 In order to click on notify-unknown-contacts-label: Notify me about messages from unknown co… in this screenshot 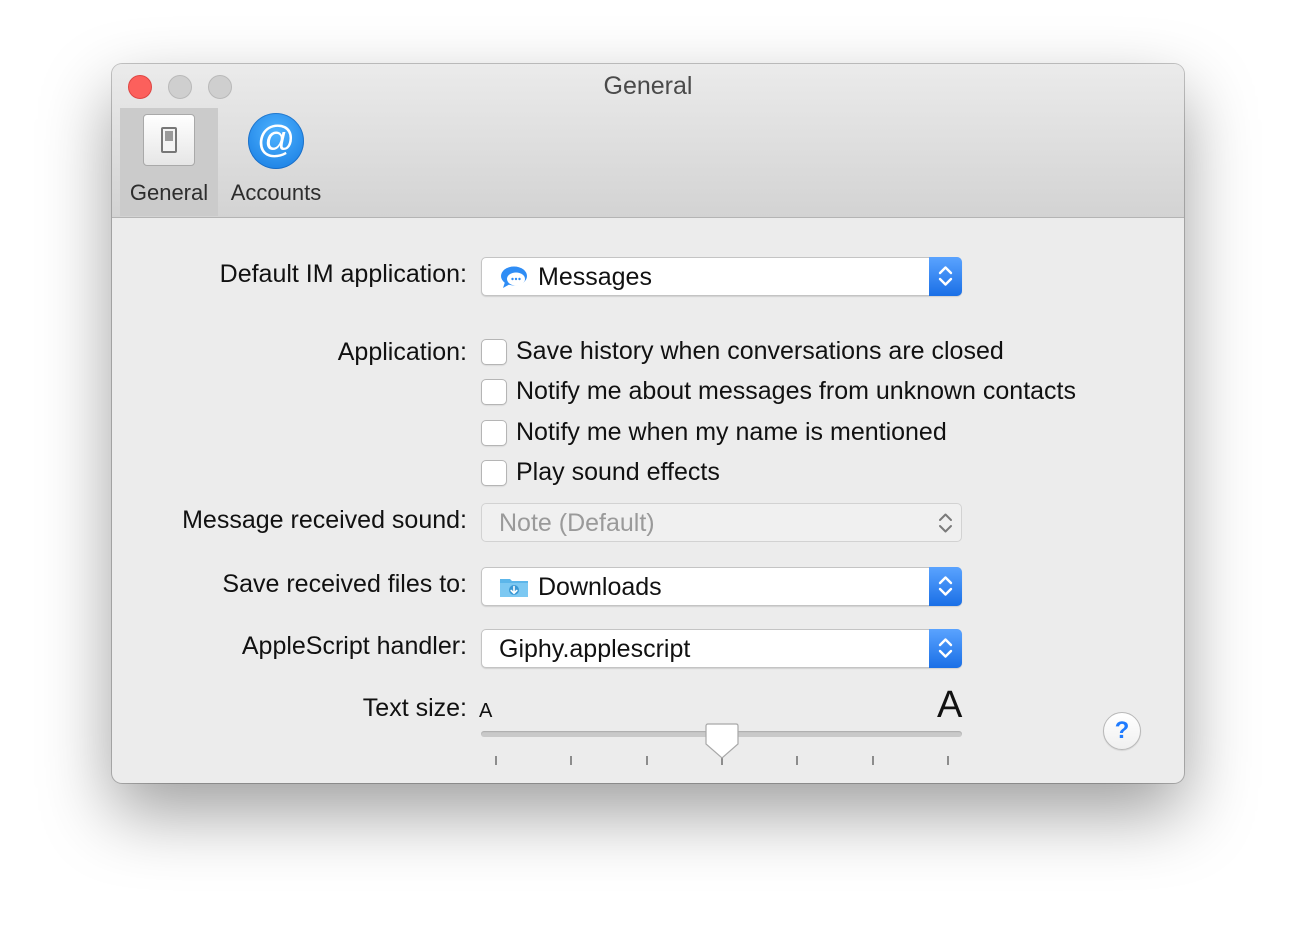, I will do `click(796, 391)`.